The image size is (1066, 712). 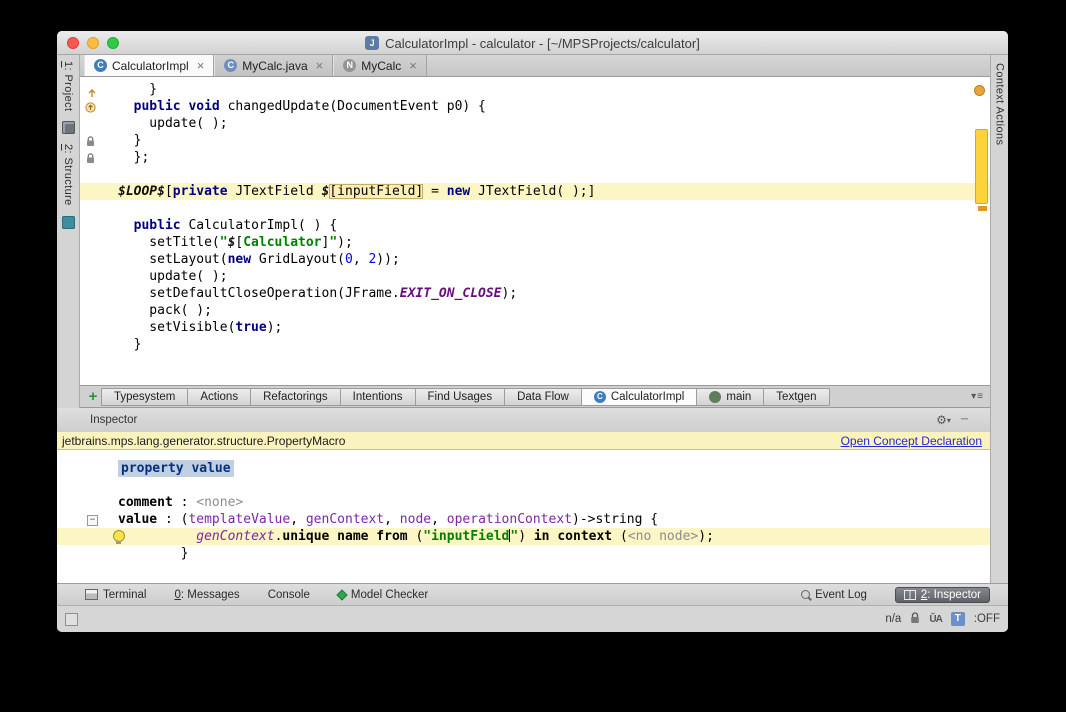 I want to click on readonly-lock-icon, so click(x=915, y=619).